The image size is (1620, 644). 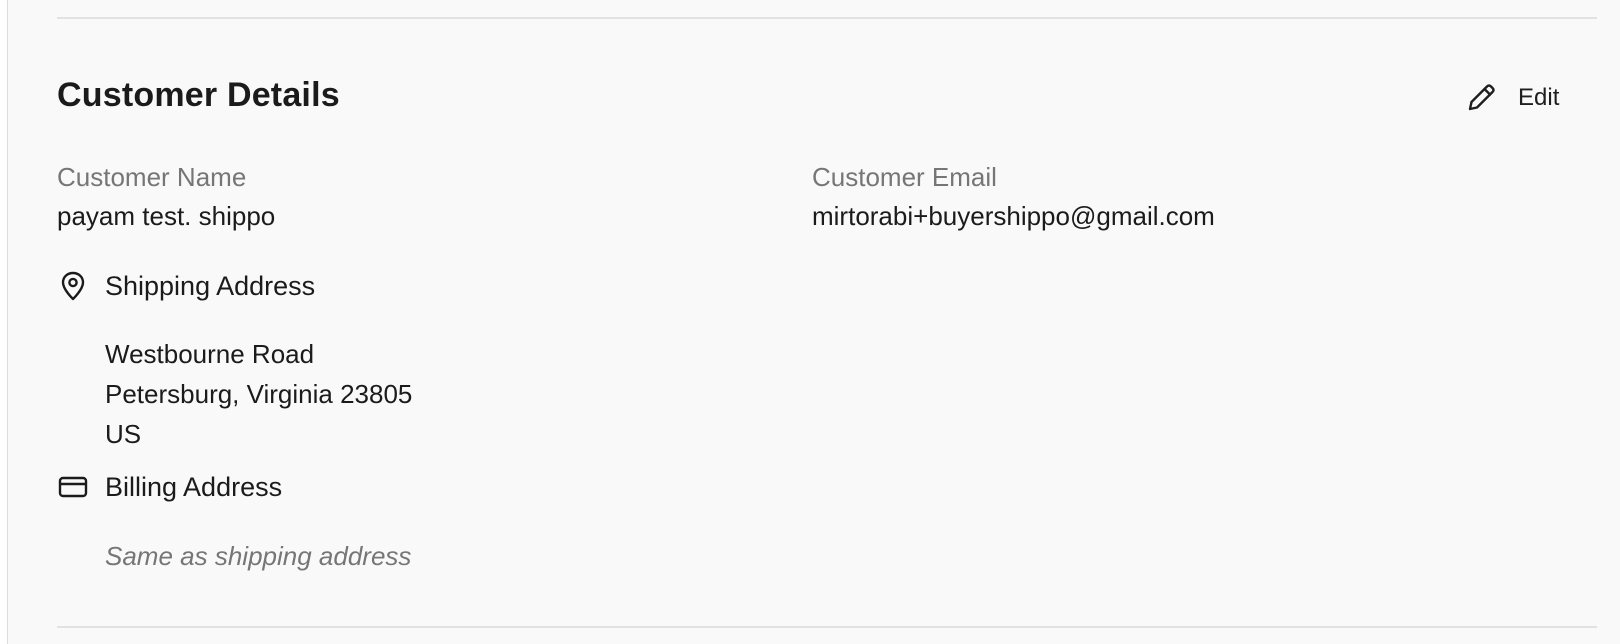 What do you see at coordinates (827, 627) in the screenshot?
I see `bottom-divider` at bounding box center [827, 627].